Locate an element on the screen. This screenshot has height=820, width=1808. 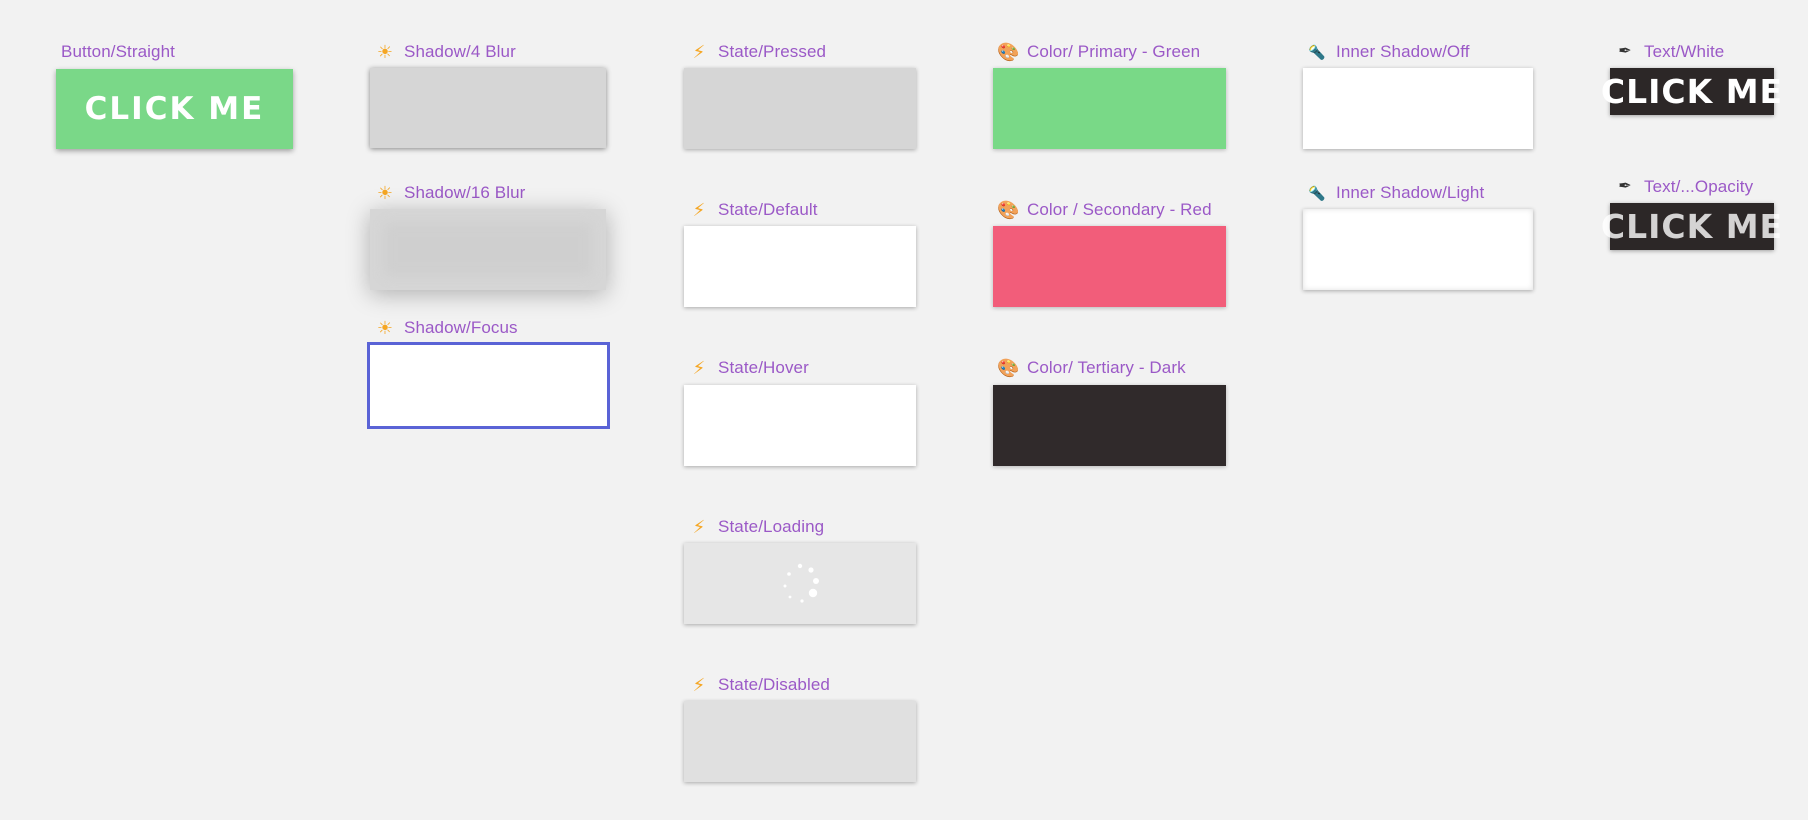
shadow-4-blur-swatch is located at coordinates (488, 108).